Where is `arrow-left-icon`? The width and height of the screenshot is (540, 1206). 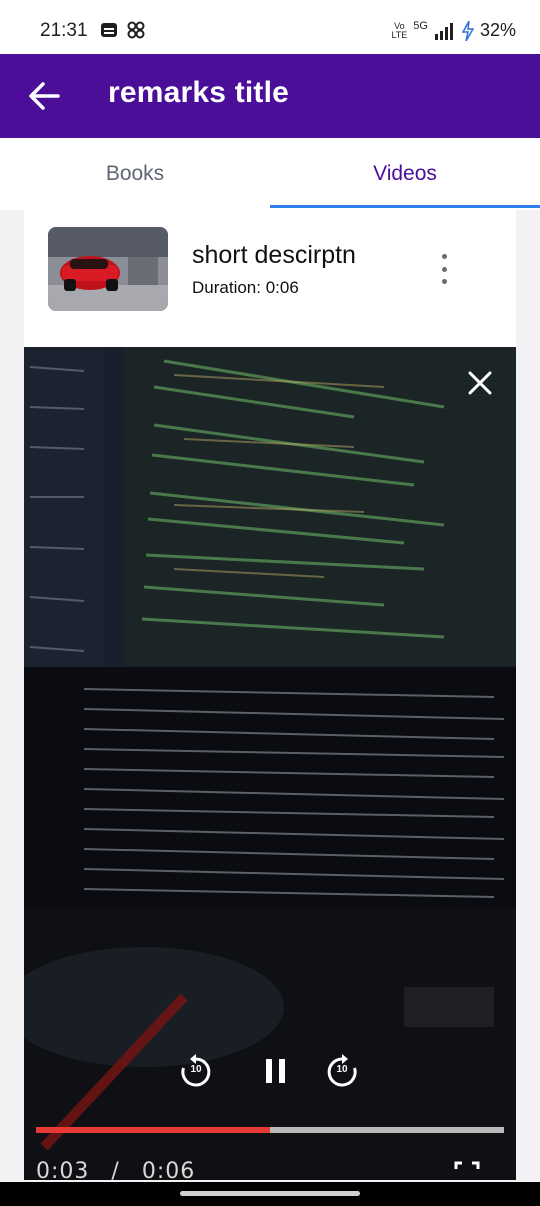 arrow-left-icon is located at coordinates (44, 96).